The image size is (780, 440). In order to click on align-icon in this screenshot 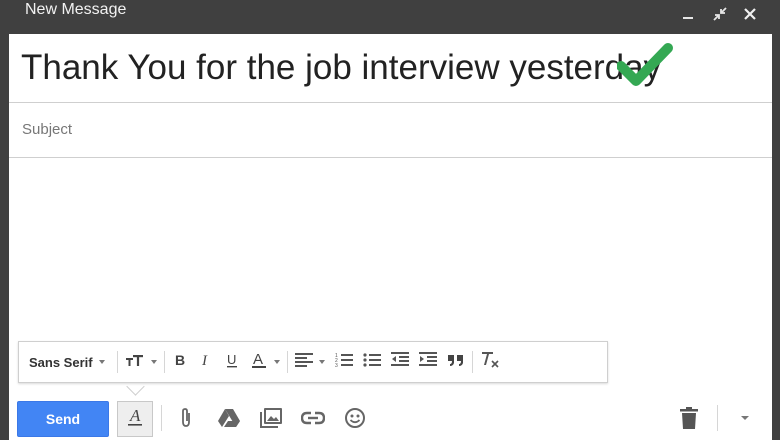, I will do `click(303, 362)`.